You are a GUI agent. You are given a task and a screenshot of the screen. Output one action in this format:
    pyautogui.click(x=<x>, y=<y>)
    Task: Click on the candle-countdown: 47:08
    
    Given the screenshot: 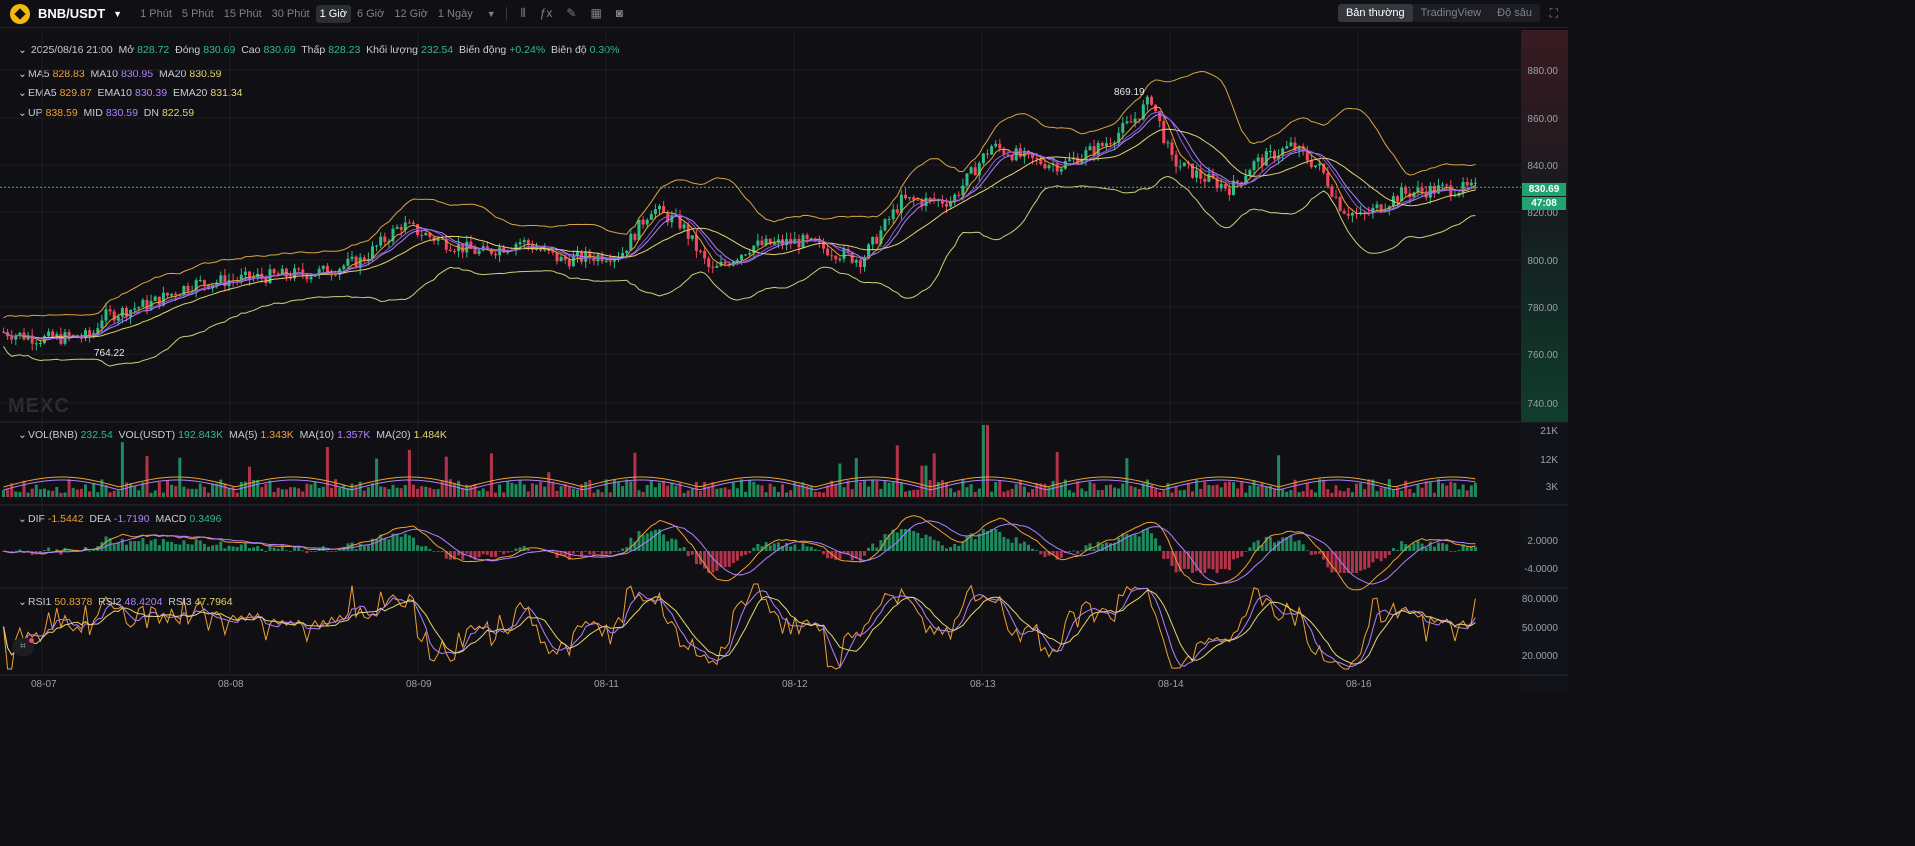 What is the action you would take?
    pyautogui.click(x=1544, y=203)
    